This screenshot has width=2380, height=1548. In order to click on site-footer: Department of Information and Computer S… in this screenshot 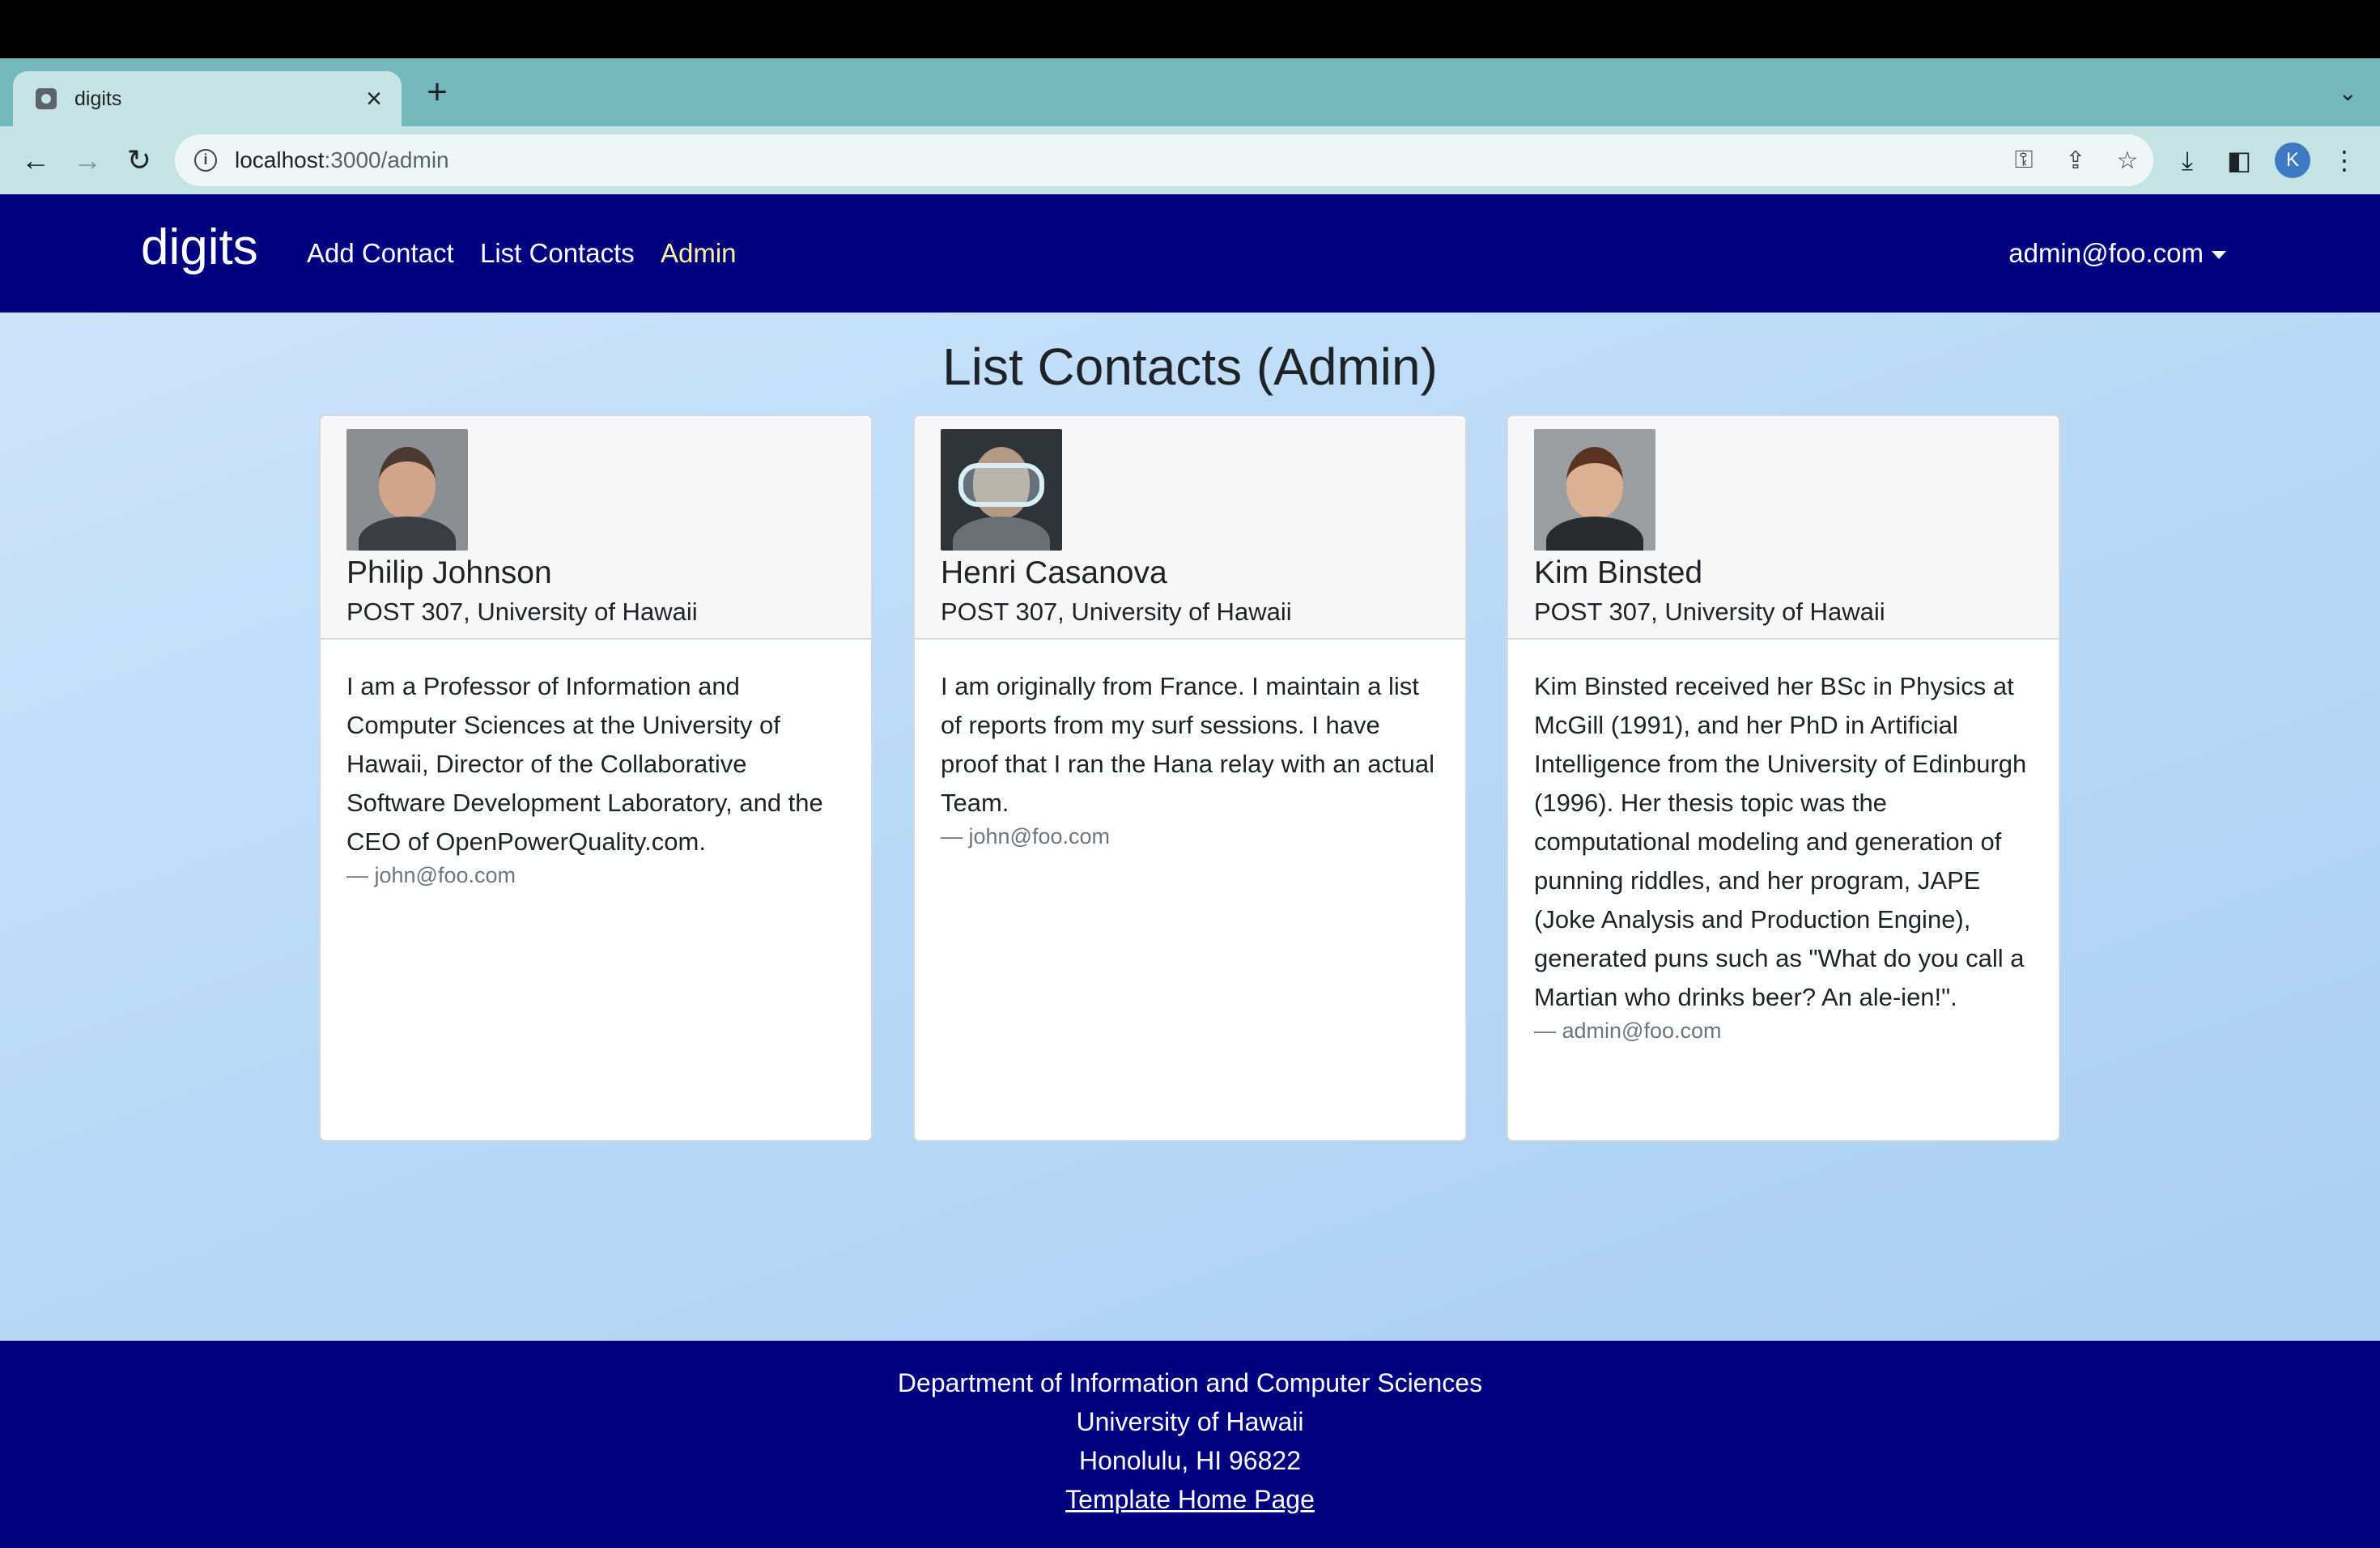, I will do `click(1190, 1444)`.